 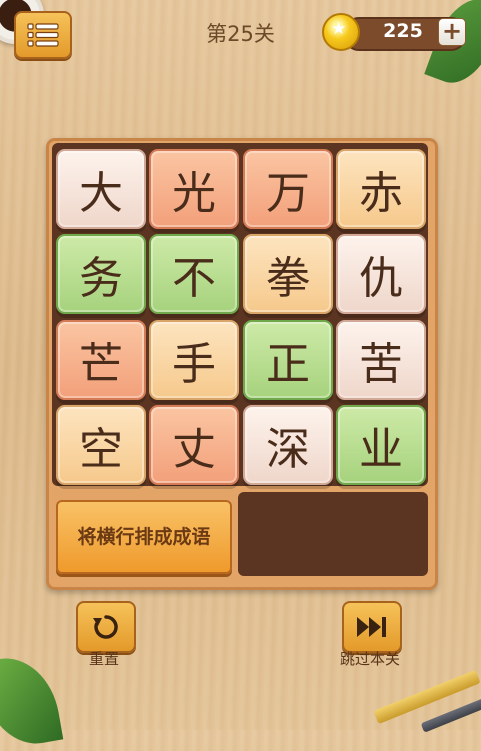 I want to click on reset-button, so click(x=106, y=627).